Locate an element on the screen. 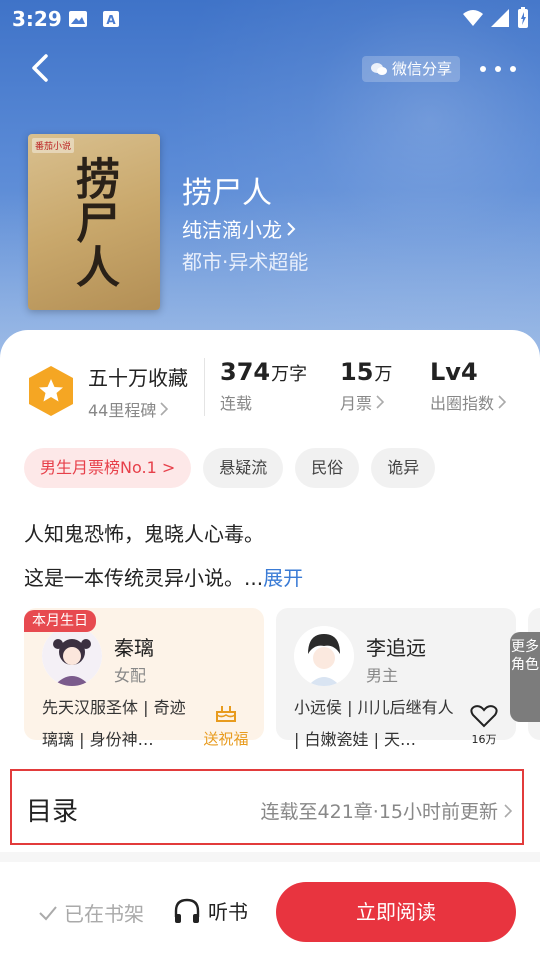 The height and width of the screenshot is (960, 540). expand-link: 展开 is located at coordinates (283, 578).